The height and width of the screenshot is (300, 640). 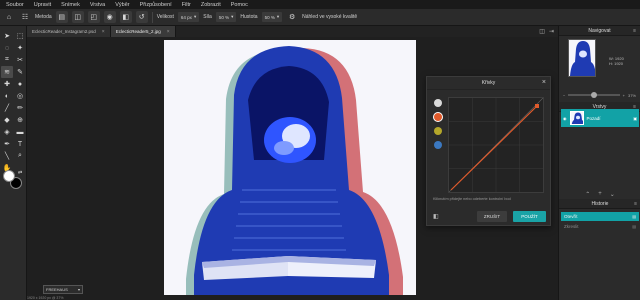 I want to click on image-size-info: W: 1920 H: 1920, so click(x=616, y=61).